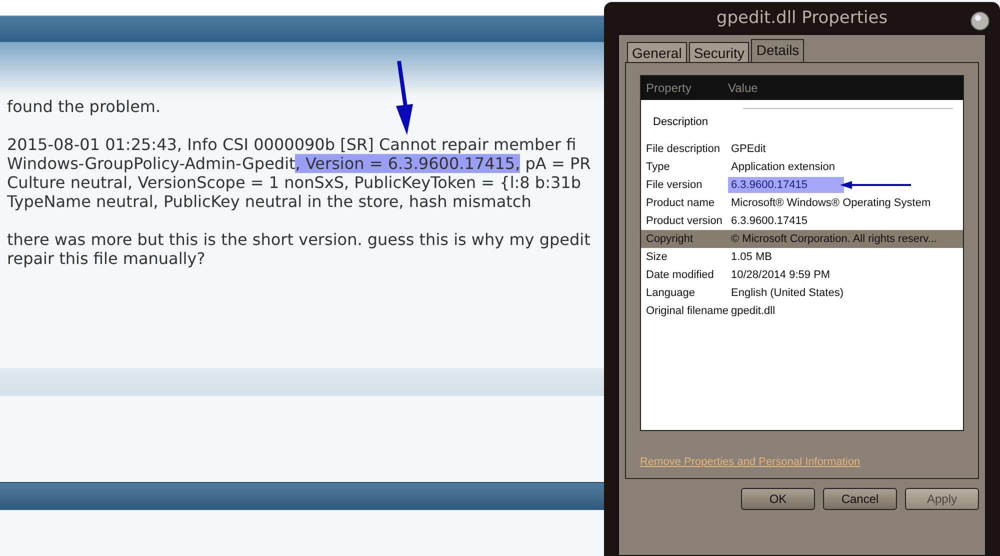  What do you see at coordinates (783, 167) in the screenshot?
I see `property-value: Application extension` at bounding box center [783, 167].